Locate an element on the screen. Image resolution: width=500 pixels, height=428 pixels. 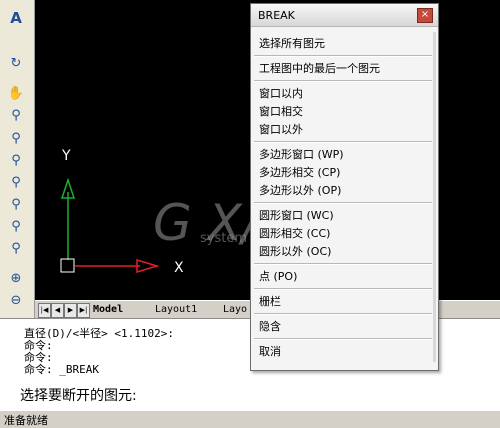
zoom-object-icon: ⚲ is located at coordinates (16, 226).